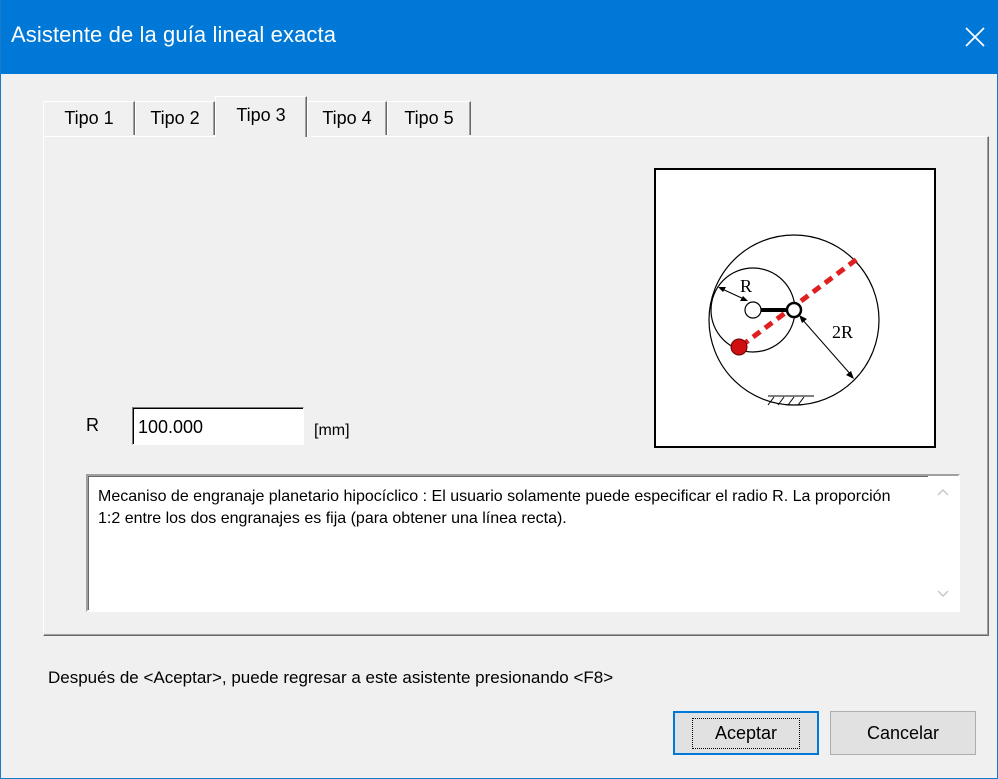 The image size is (998, 779). What do you see at coordinates (175, 118) in the screenshot?
I see `tab-tipo-2: Tipo 2` at bounding box center [175, 118].